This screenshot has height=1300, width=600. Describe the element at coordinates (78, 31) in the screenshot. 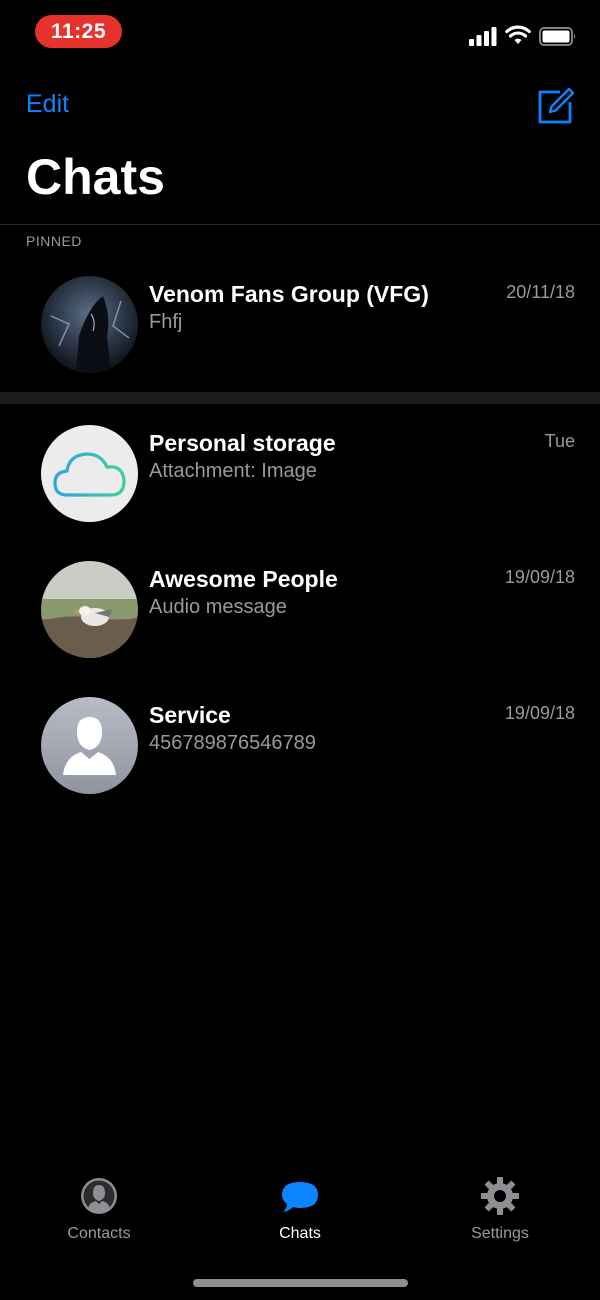

I see `status-time: 11:25` at that location.